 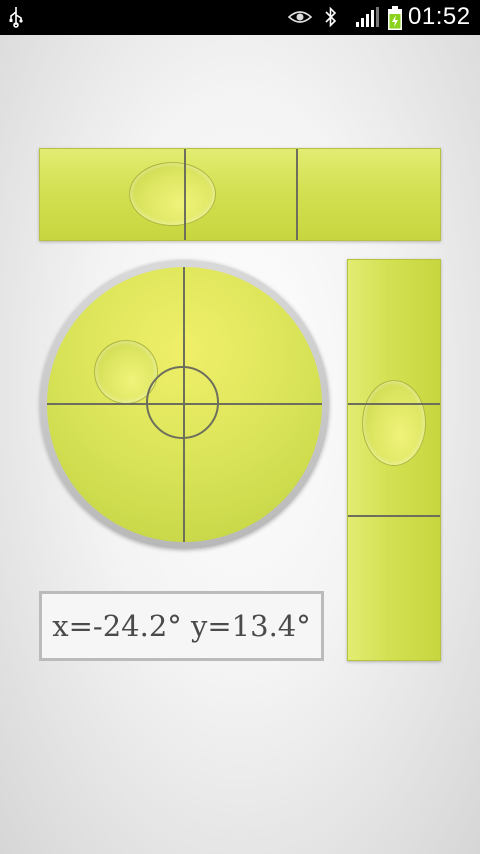 What do you see at coordinates (297, 194) in the screenshot?
I see `horizontal-tick-right` at bounding box center [297, 194].